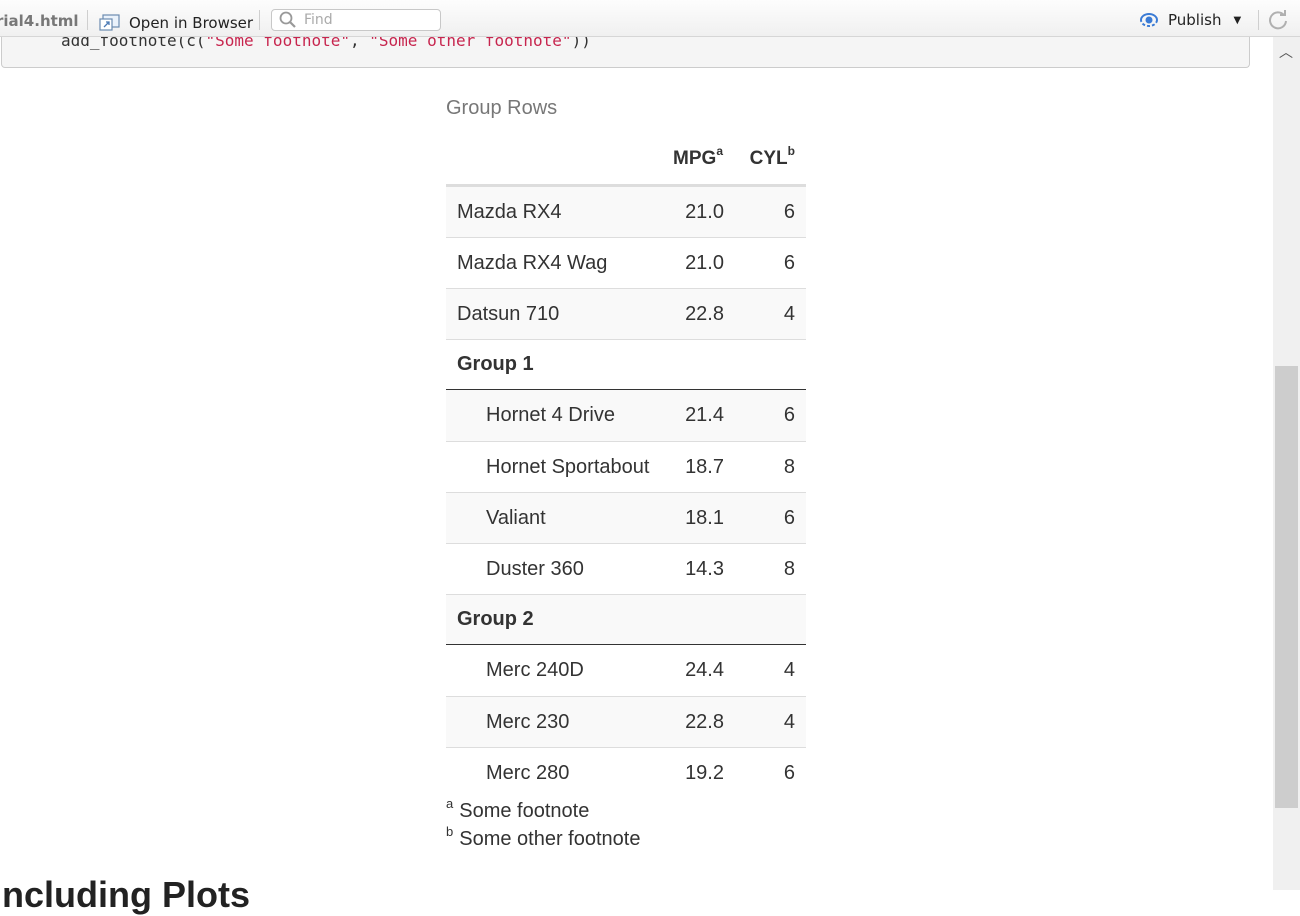  I want to click on table-footnotes: a Some footnote b Some other footnote, so click(543, 825).